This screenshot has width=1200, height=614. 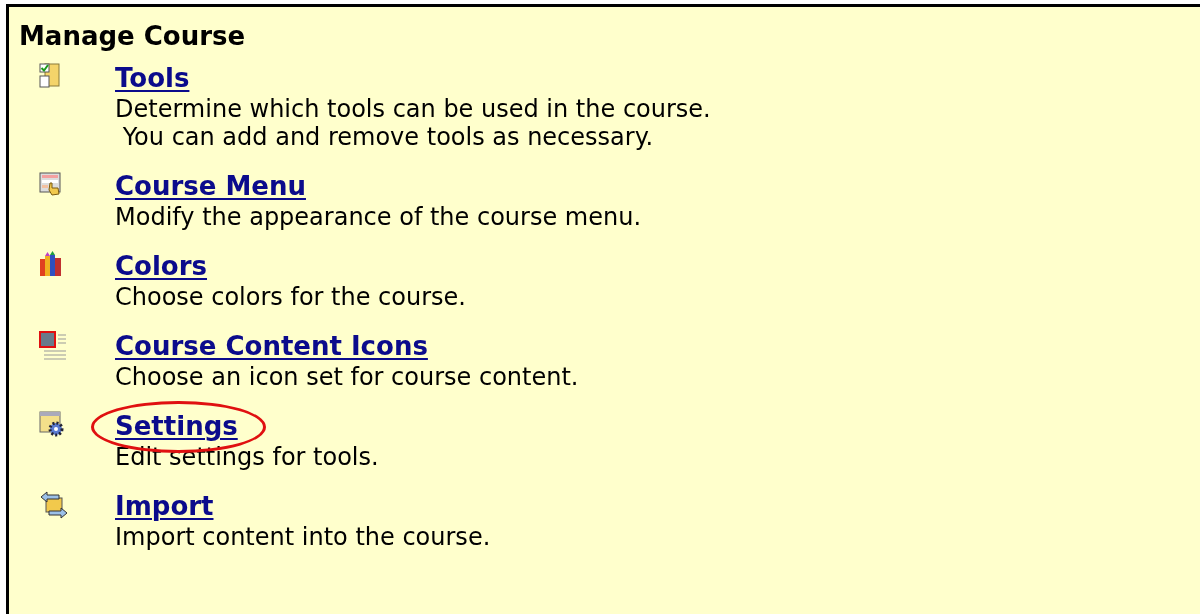 I want to click on link: Import, so click(x=164, y=506).